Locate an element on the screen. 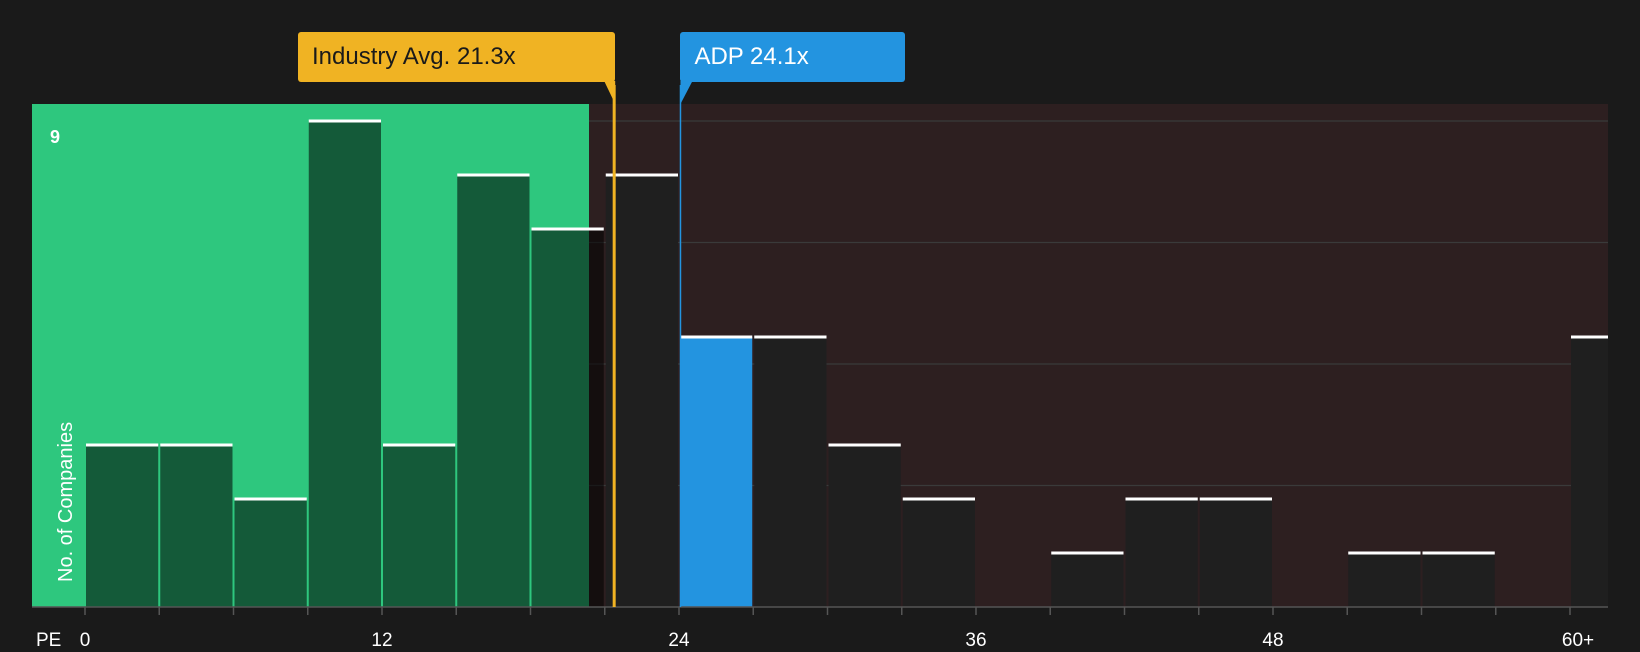 The width and height of the screenshot is (1640, 652). x-tick-label: 0 is located at coordinates (85, 640).